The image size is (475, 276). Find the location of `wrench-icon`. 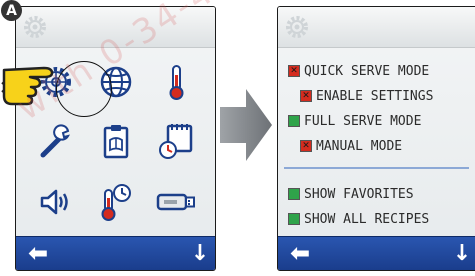

wrench-icon is located at coordinates (56, 142).